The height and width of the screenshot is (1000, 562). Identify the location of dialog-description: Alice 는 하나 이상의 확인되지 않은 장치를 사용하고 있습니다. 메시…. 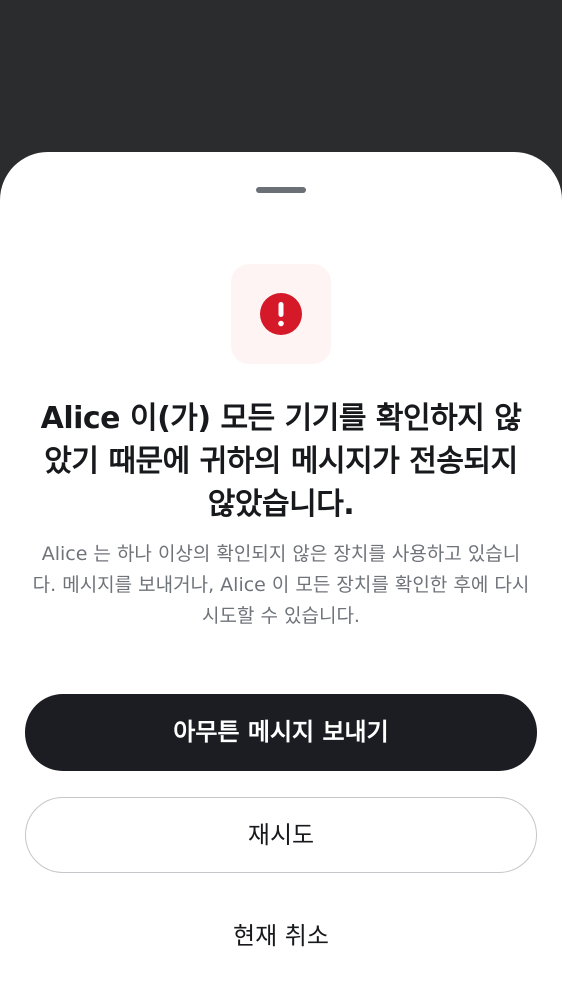
(281, 585).